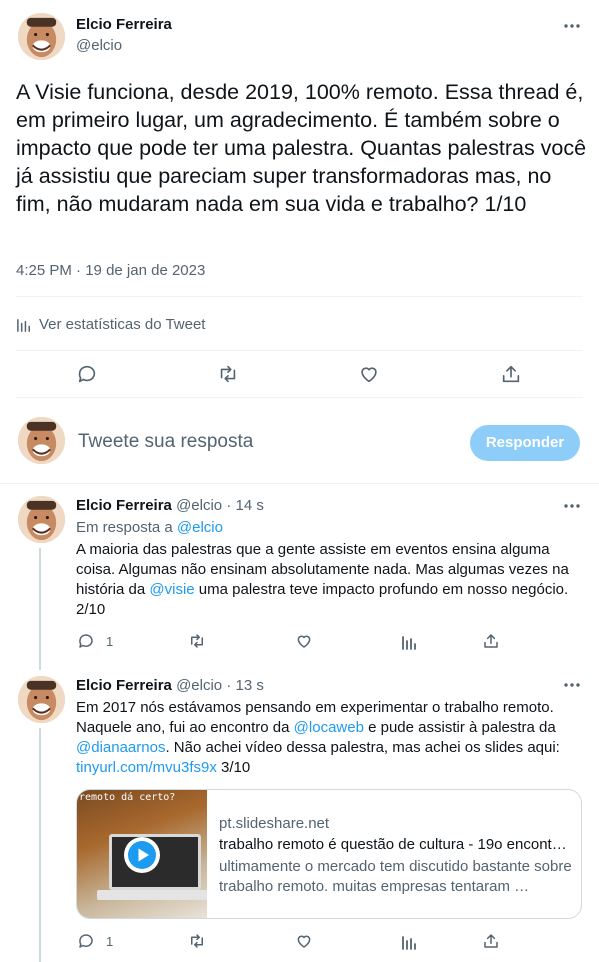 This screenshot has height=962, width=599. I want to click on reply-header: Elcio Ferreira @elcio · 14 s, so click(170, 505).